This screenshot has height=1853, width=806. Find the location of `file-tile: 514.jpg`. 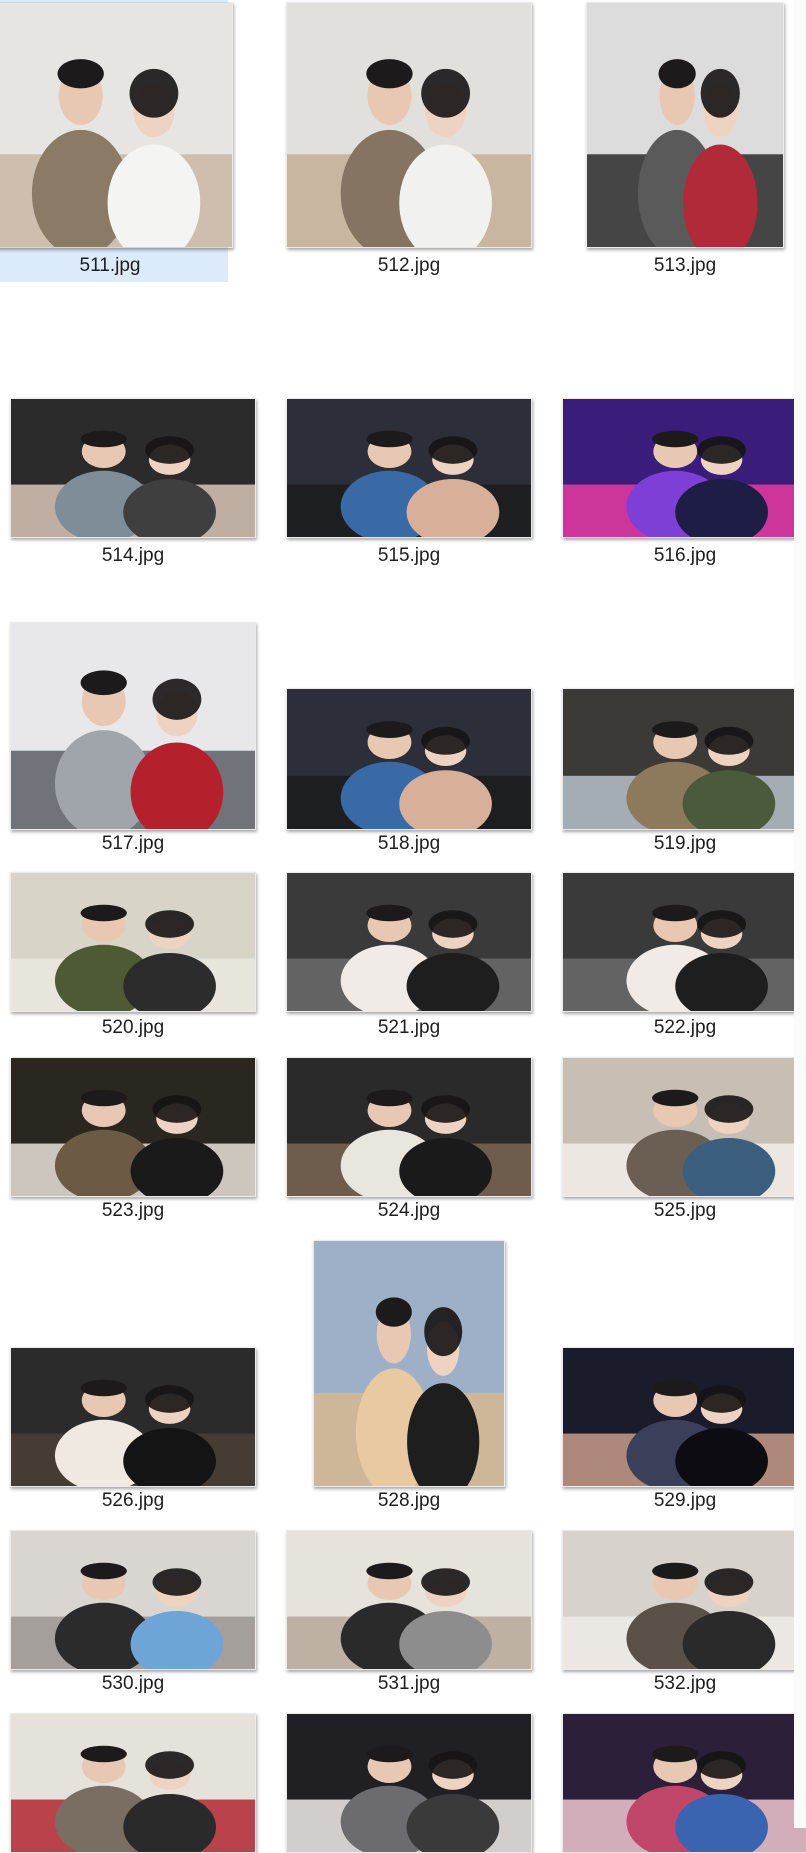

file-tile: 514.jpg is located at coordinates (133, 485).